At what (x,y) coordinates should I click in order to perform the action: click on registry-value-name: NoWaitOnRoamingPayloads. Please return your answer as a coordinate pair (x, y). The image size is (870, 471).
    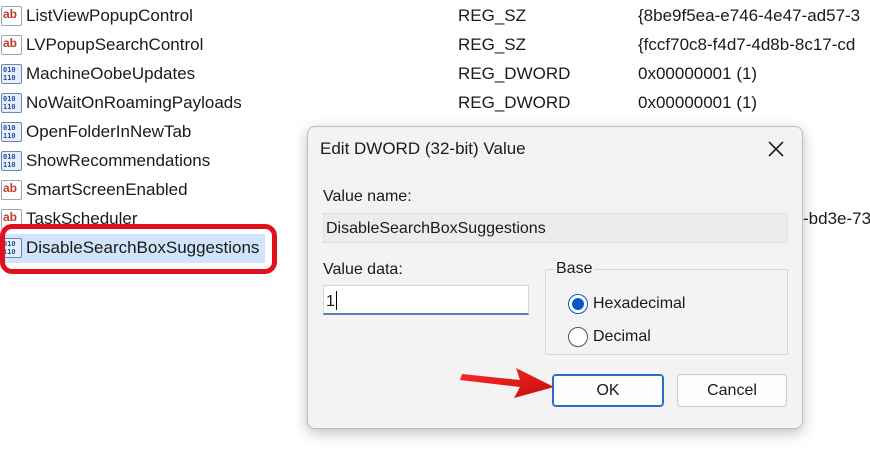
    Looking at the image, I should click on (134, 102).